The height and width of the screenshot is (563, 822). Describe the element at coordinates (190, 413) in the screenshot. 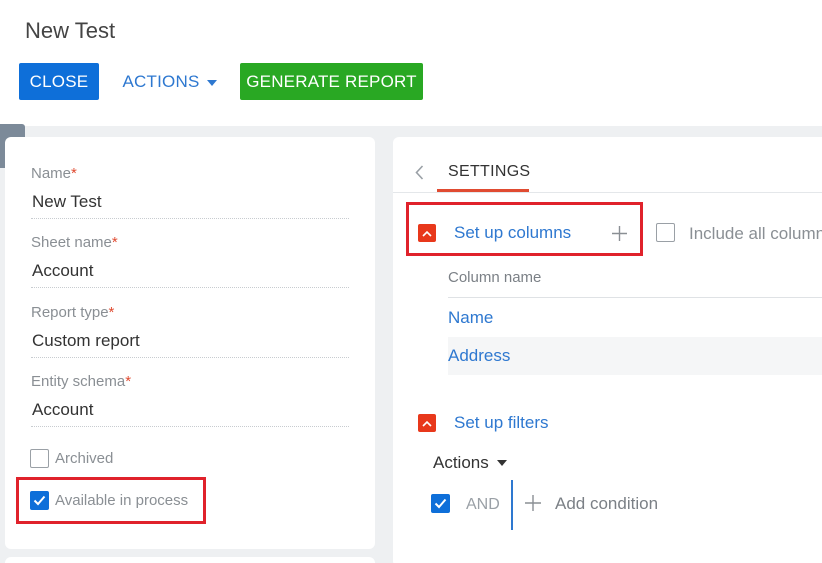

I see `entity-schema-lookup: Account` at that location.